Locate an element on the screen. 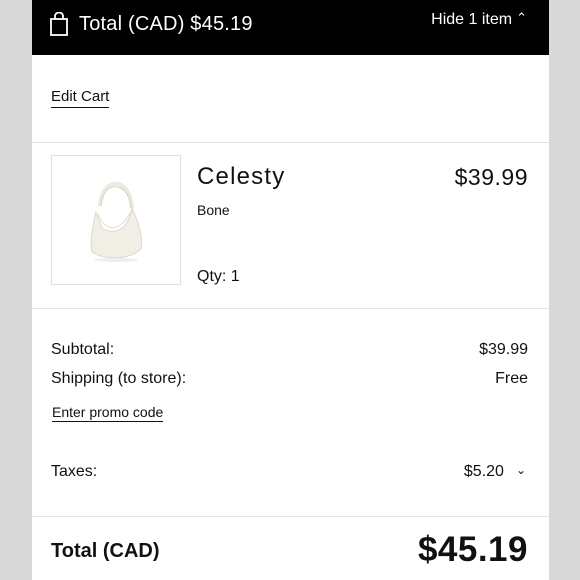 The width and height of the screenshot is (580, 580). handbag-image is located at coordinates (116, 221).